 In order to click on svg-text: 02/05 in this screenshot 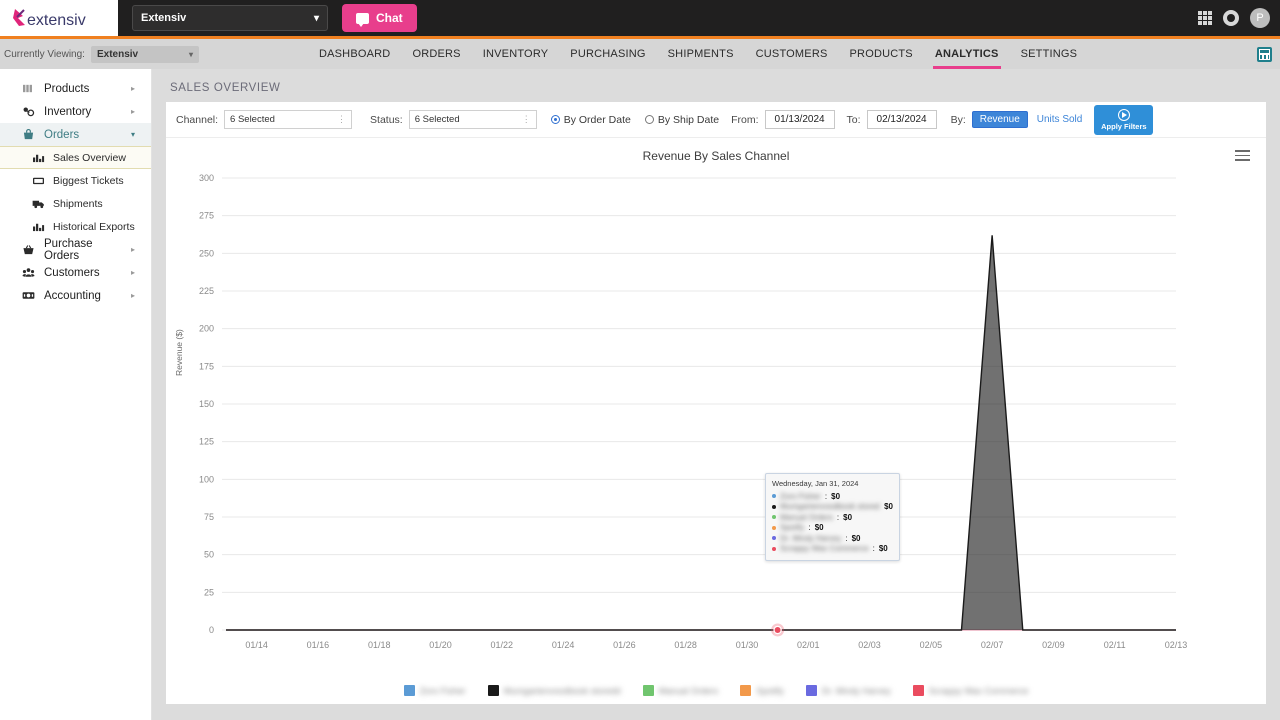, I will do `click(931, 645)`.